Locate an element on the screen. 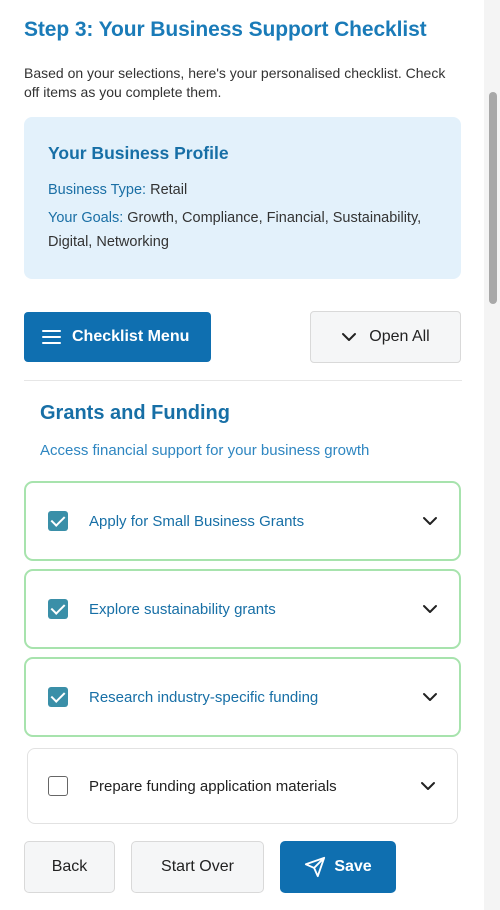  checklist-item-label: Research industry-specific funding is located at coordinates (204, 697).